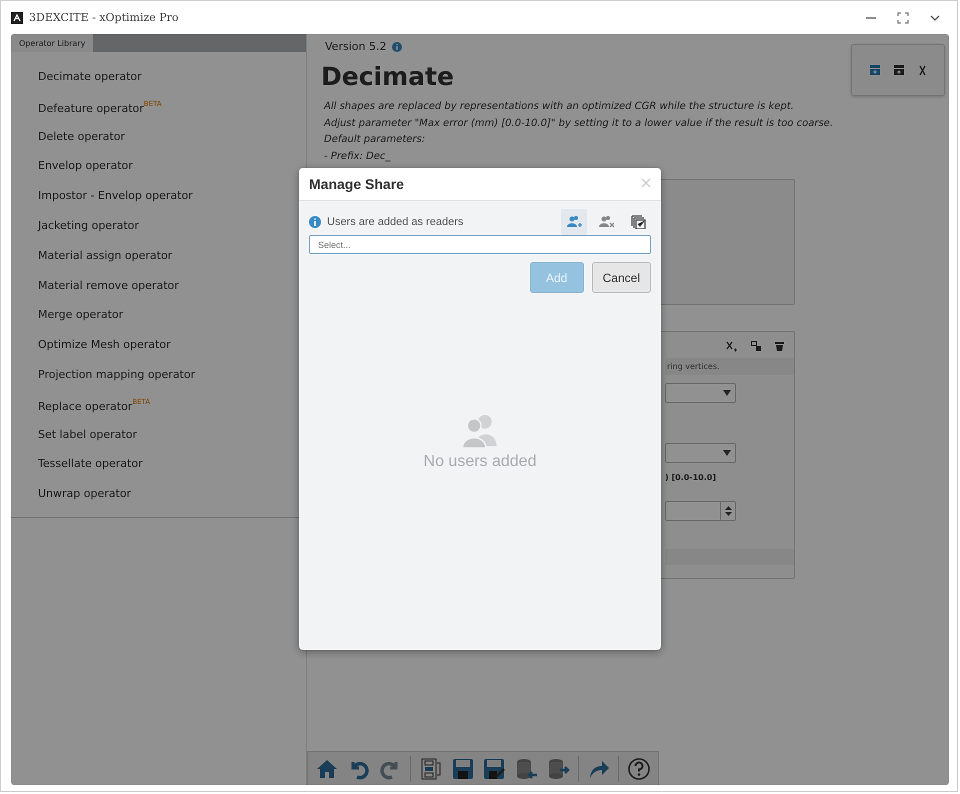 Image resolution: width=960 pixels, height=794 pixels. What do you see at coordinates (646, 183) in the screenshot?
I see `close-icon` at bounding box center [646, 183].